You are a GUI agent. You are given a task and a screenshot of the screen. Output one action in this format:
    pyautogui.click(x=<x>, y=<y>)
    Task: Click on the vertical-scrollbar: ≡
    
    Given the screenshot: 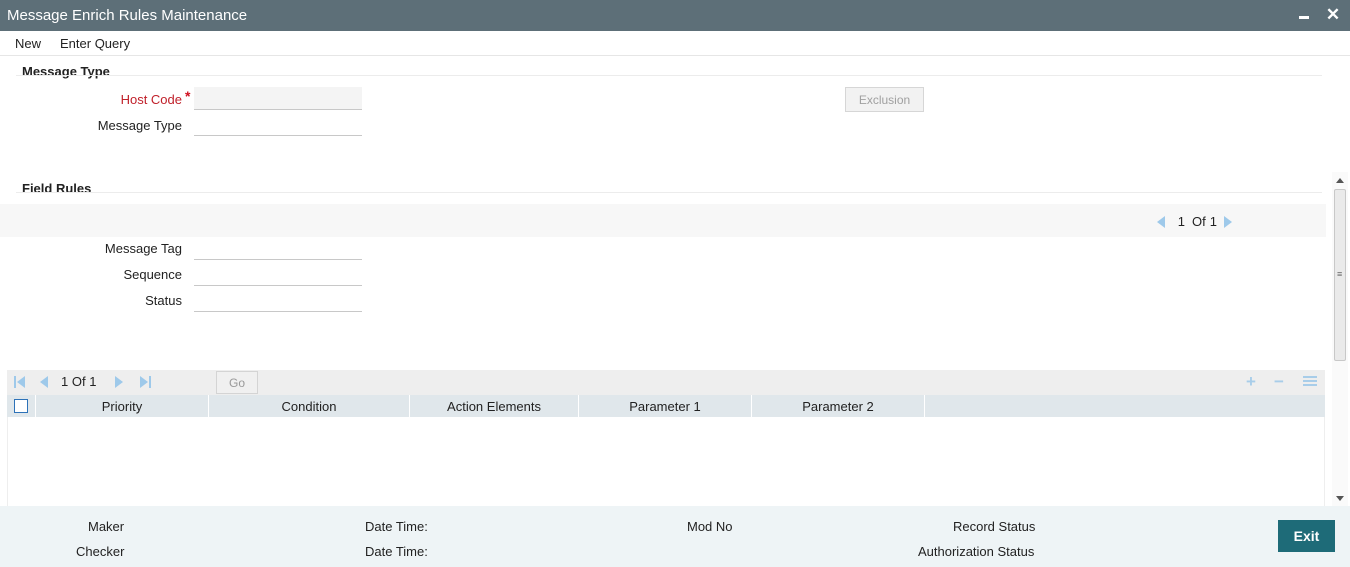 What is the action you would take?
    pyautogui.click(x=1340, y=339)
    